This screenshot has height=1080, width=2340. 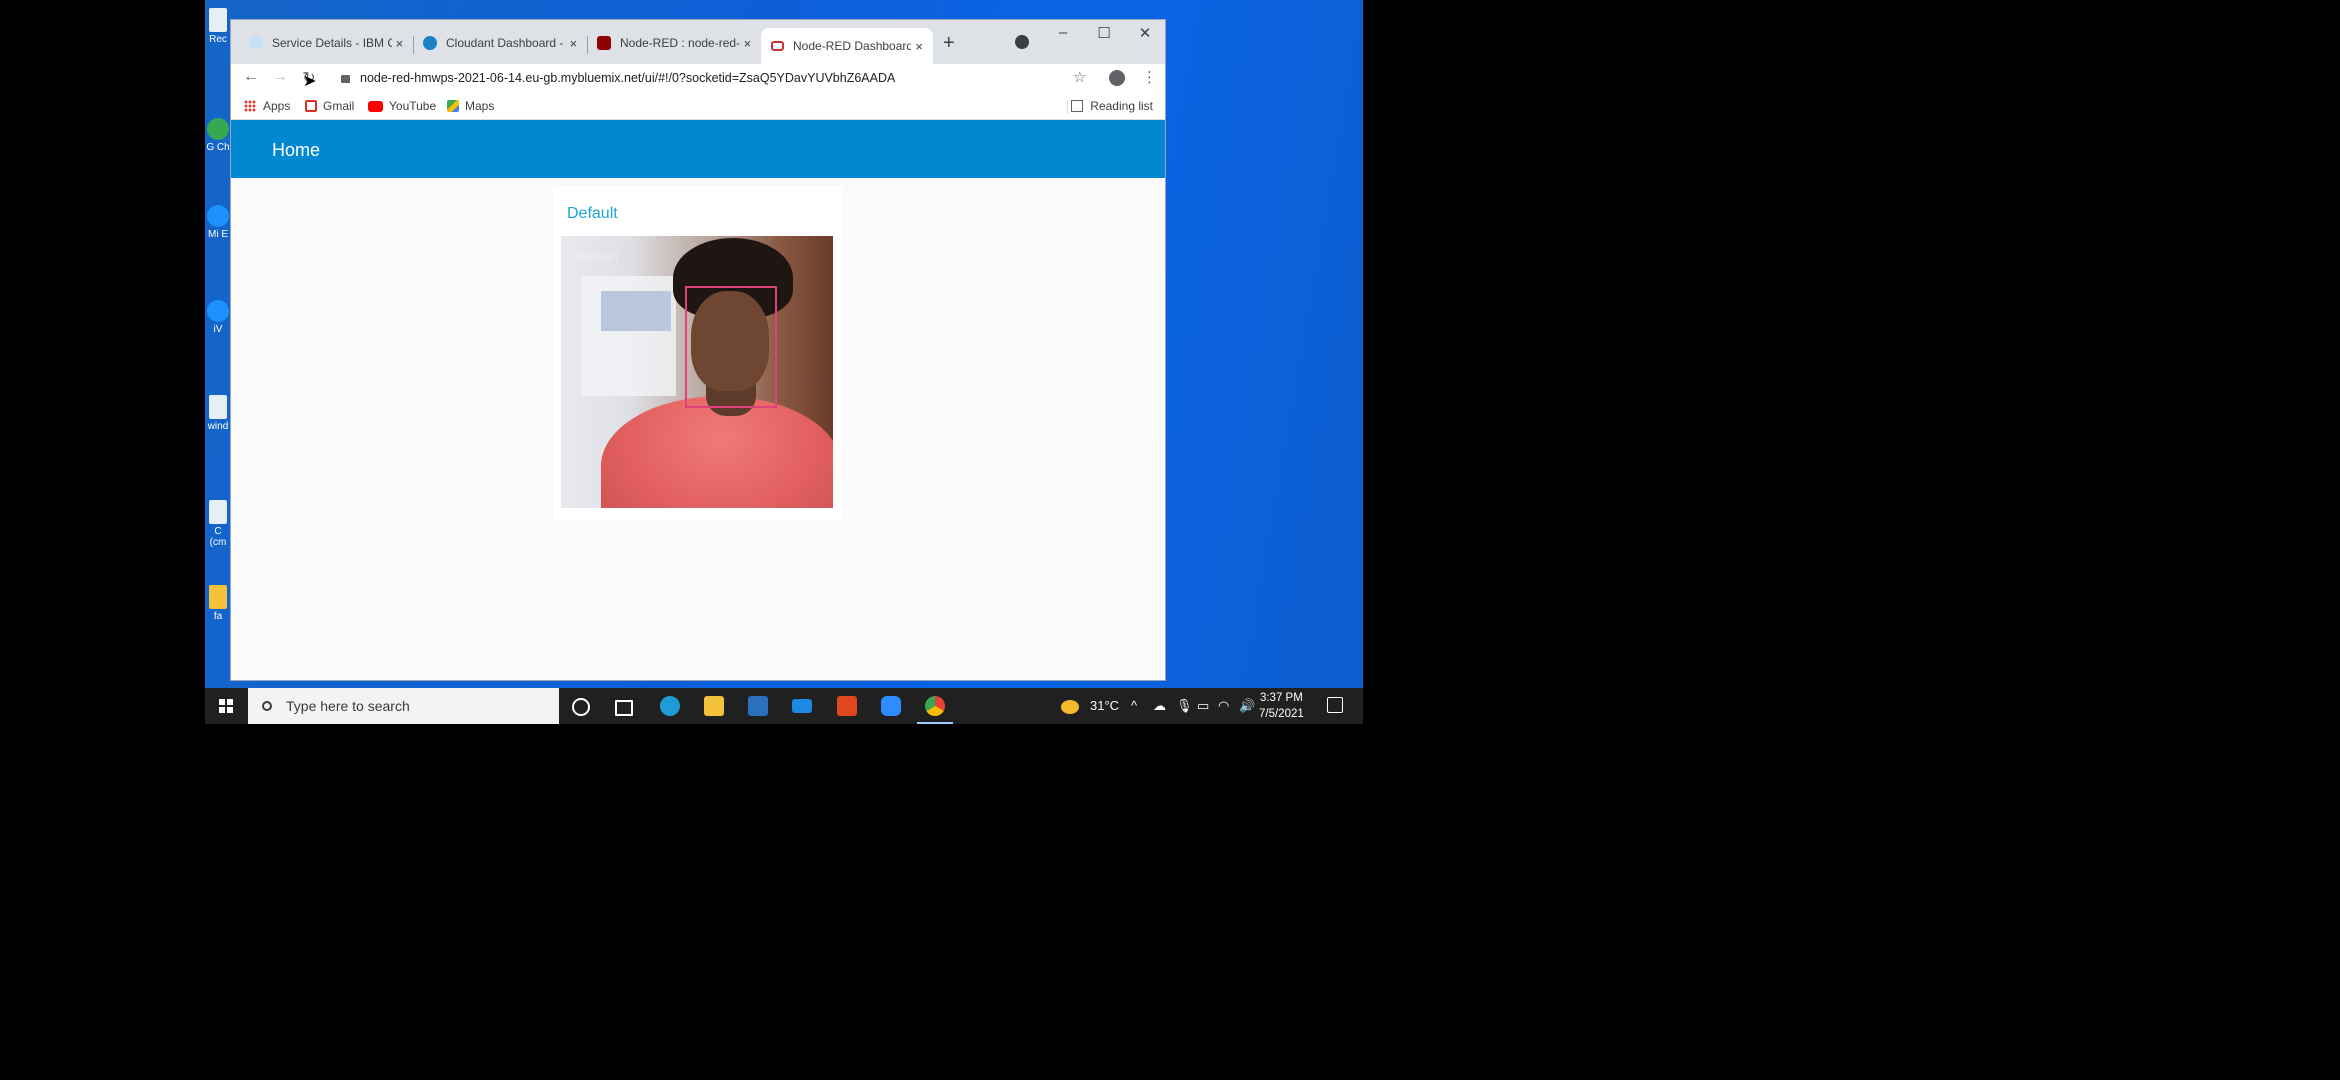 What do you see at coordinates (1134, 705) in the screenshot?
I see `chevron-up-icon: ^` at bounding box center [1134, 705].